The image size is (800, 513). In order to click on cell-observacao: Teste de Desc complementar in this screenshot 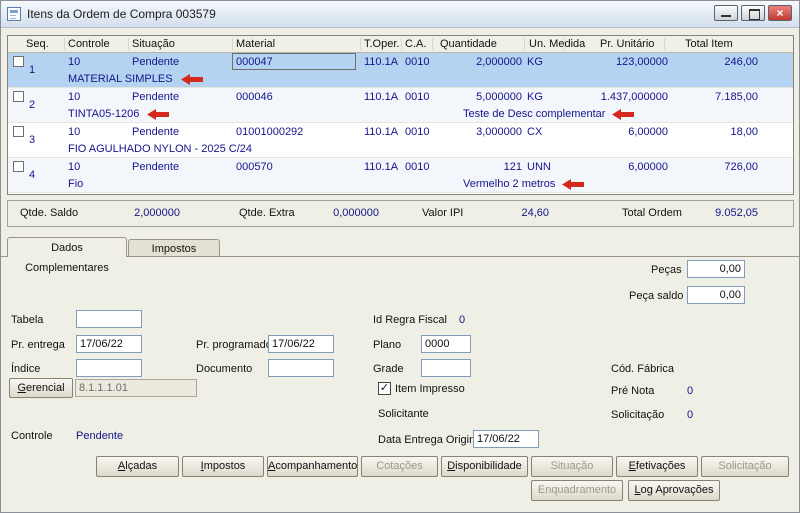, I will do `click(549, 114)`.